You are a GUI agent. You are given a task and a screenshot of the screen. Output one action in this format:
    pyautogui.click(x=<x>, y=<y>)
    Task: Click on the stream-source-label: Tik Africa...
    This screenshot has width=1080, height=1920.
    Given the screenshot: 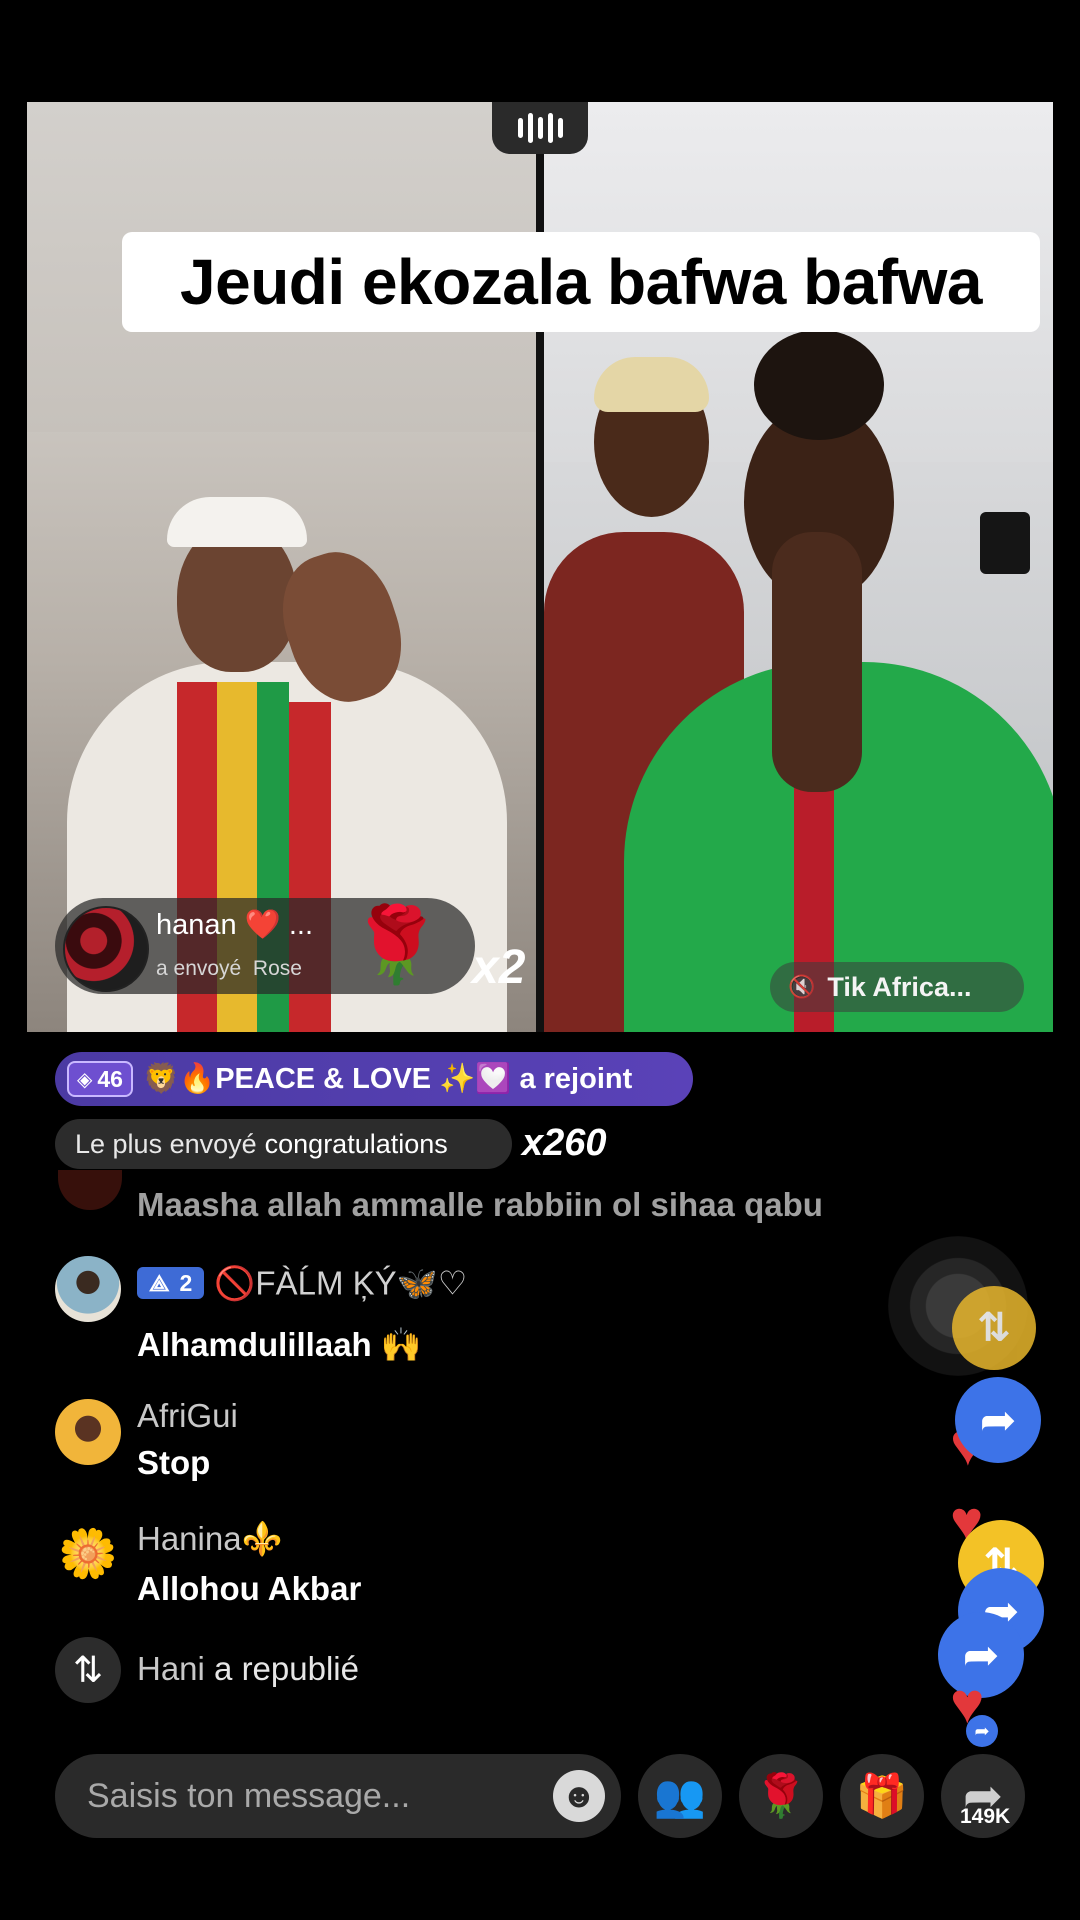 What is the action you would take?
    pyautogui.click(x=899, y=986)
    